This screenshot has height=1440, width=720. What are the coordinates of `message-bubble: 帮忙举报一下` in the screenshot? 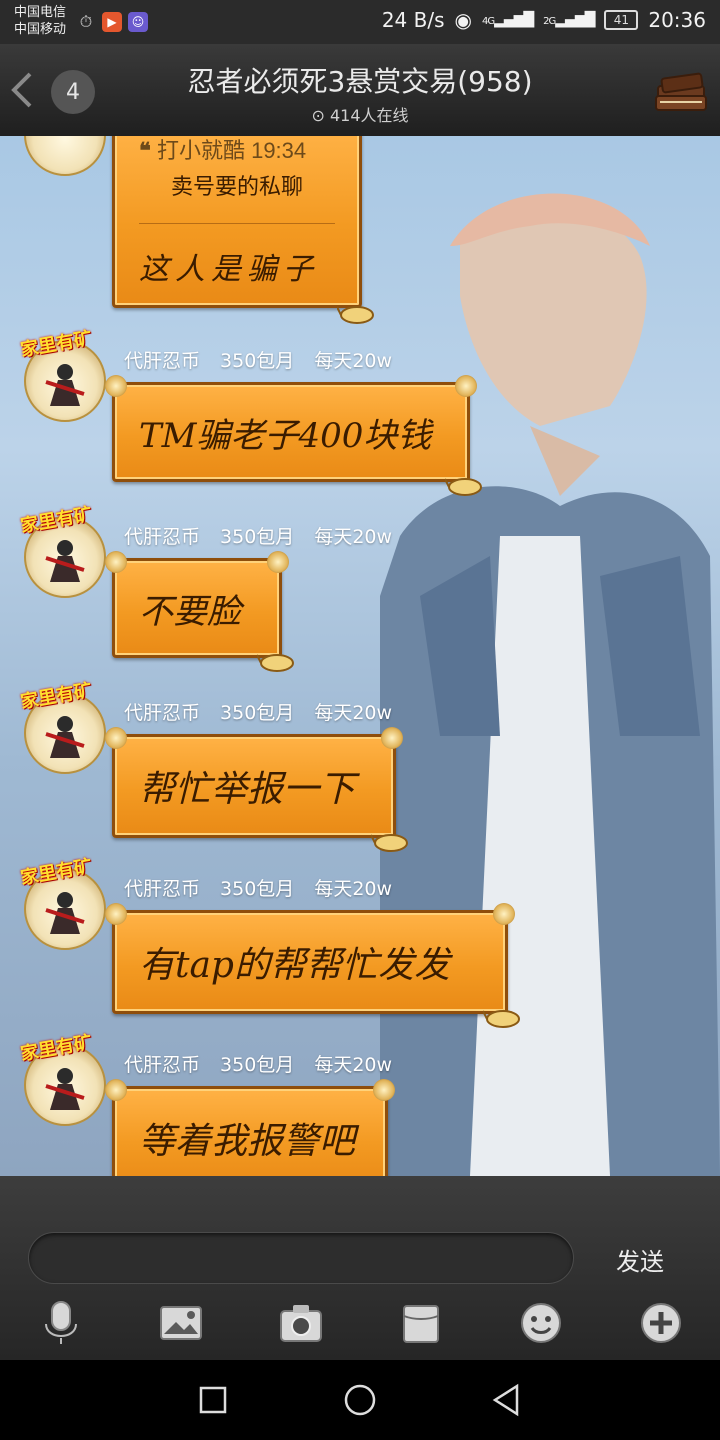 It's located at (256, 789).